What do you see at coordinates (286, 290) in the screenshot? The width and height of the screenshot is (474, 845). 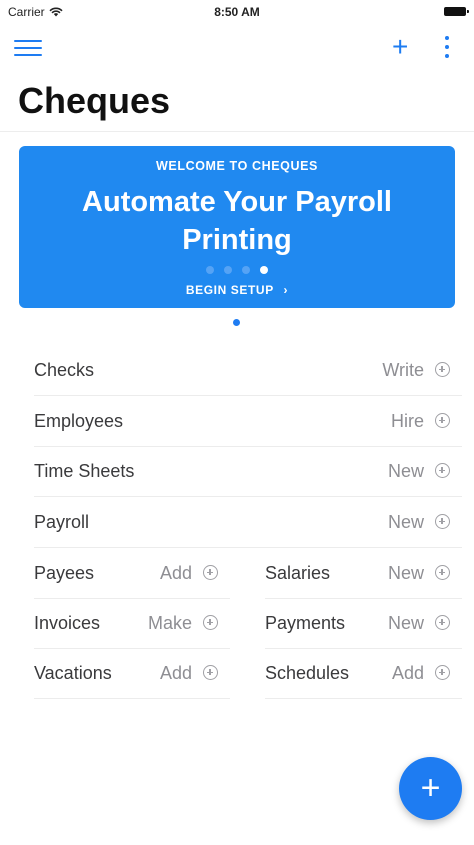 I see `chevron-right-icon: ›` at bounding box center [286, 290].